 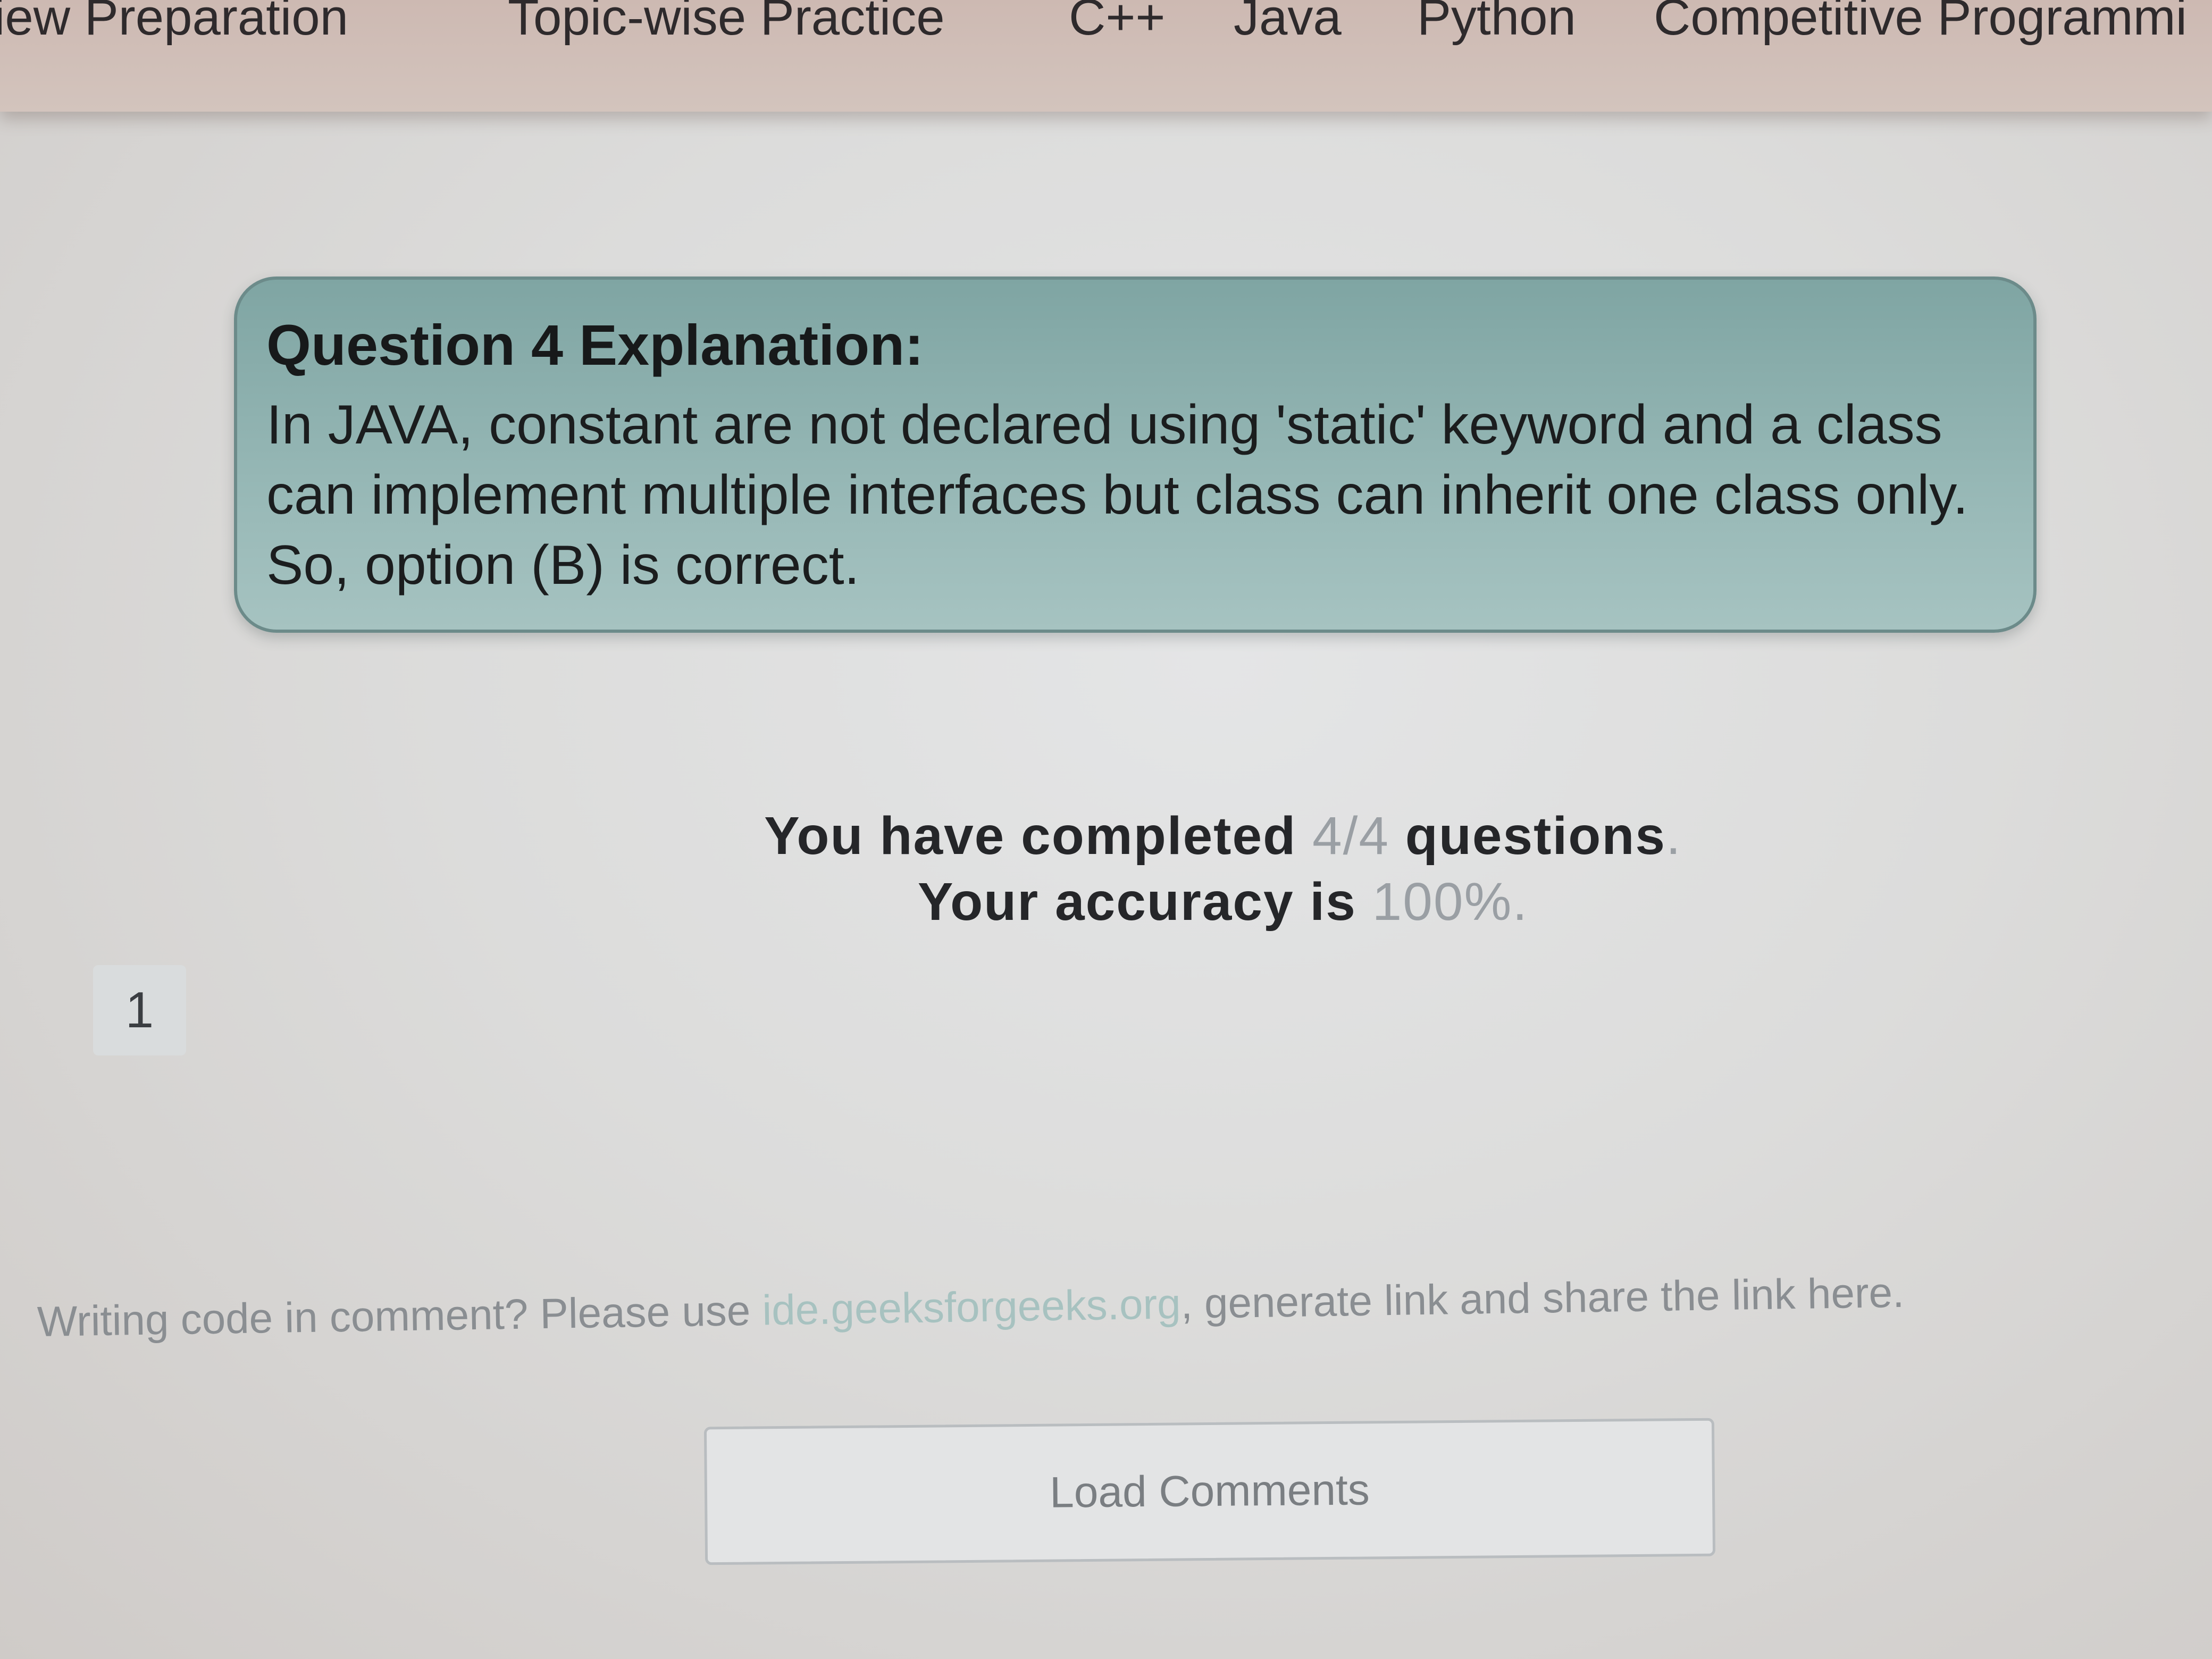 I want to click on accuracy-period: ., so click(x=1520, y=902).